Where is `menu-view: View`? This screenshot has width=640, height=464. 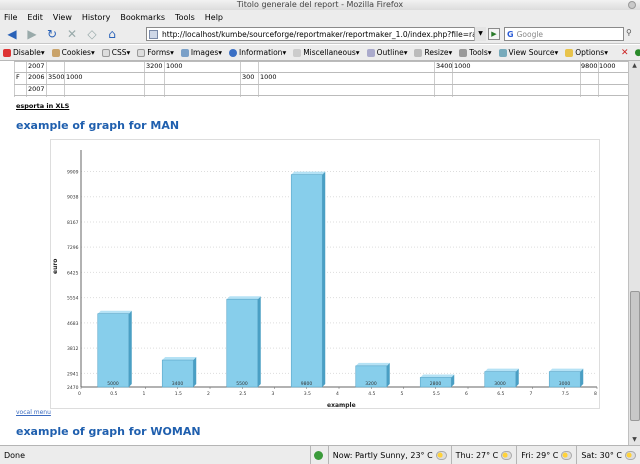 menu-view: View is located at coordinates (62, 17).